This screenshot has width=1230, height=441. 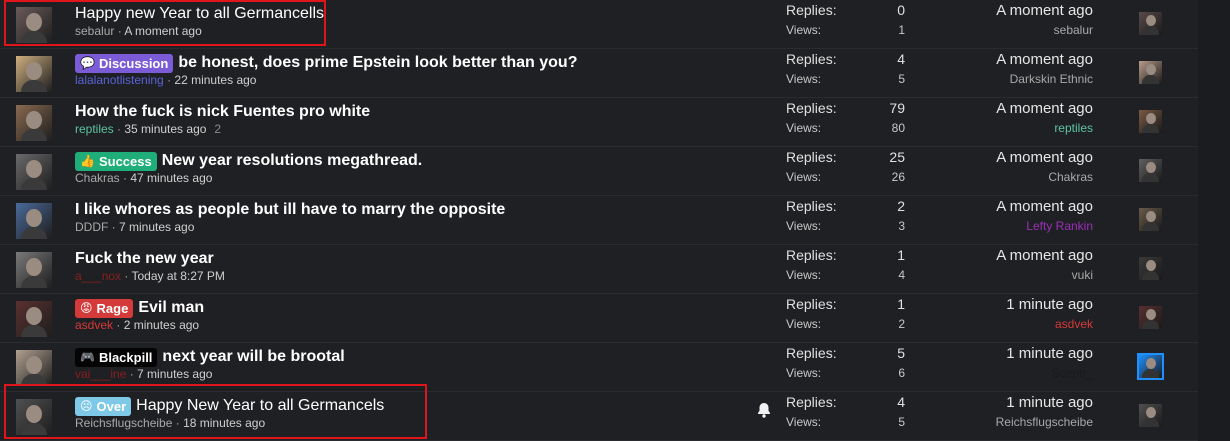 I want to click on author-username-link: asdvek, so click(x=94, y=325).